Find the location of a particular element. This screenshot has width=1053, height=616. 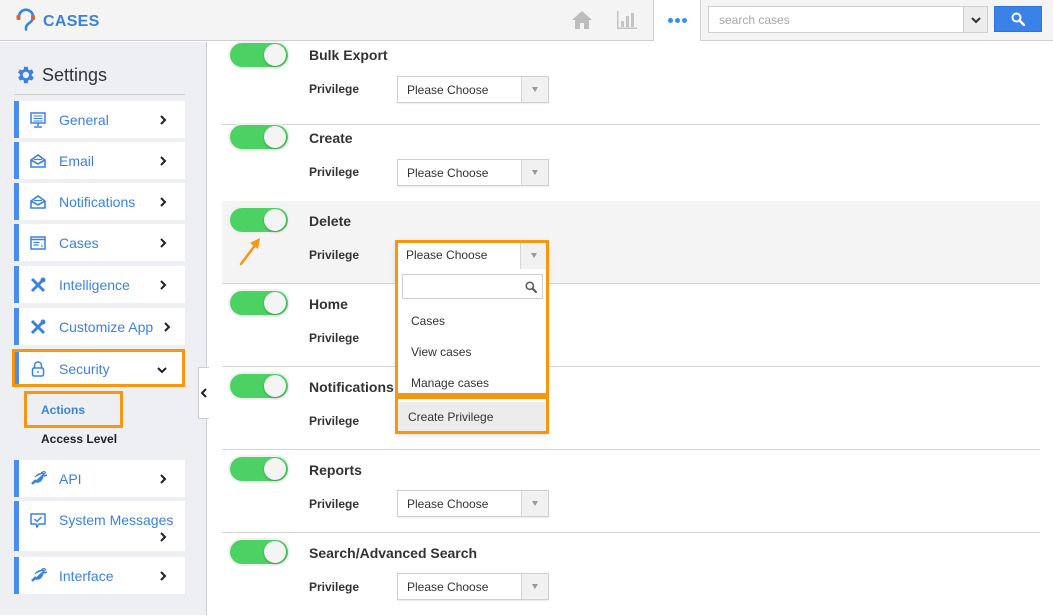

sidebar-item-intelligence: Intelligence is located at coordinates (99, 284).